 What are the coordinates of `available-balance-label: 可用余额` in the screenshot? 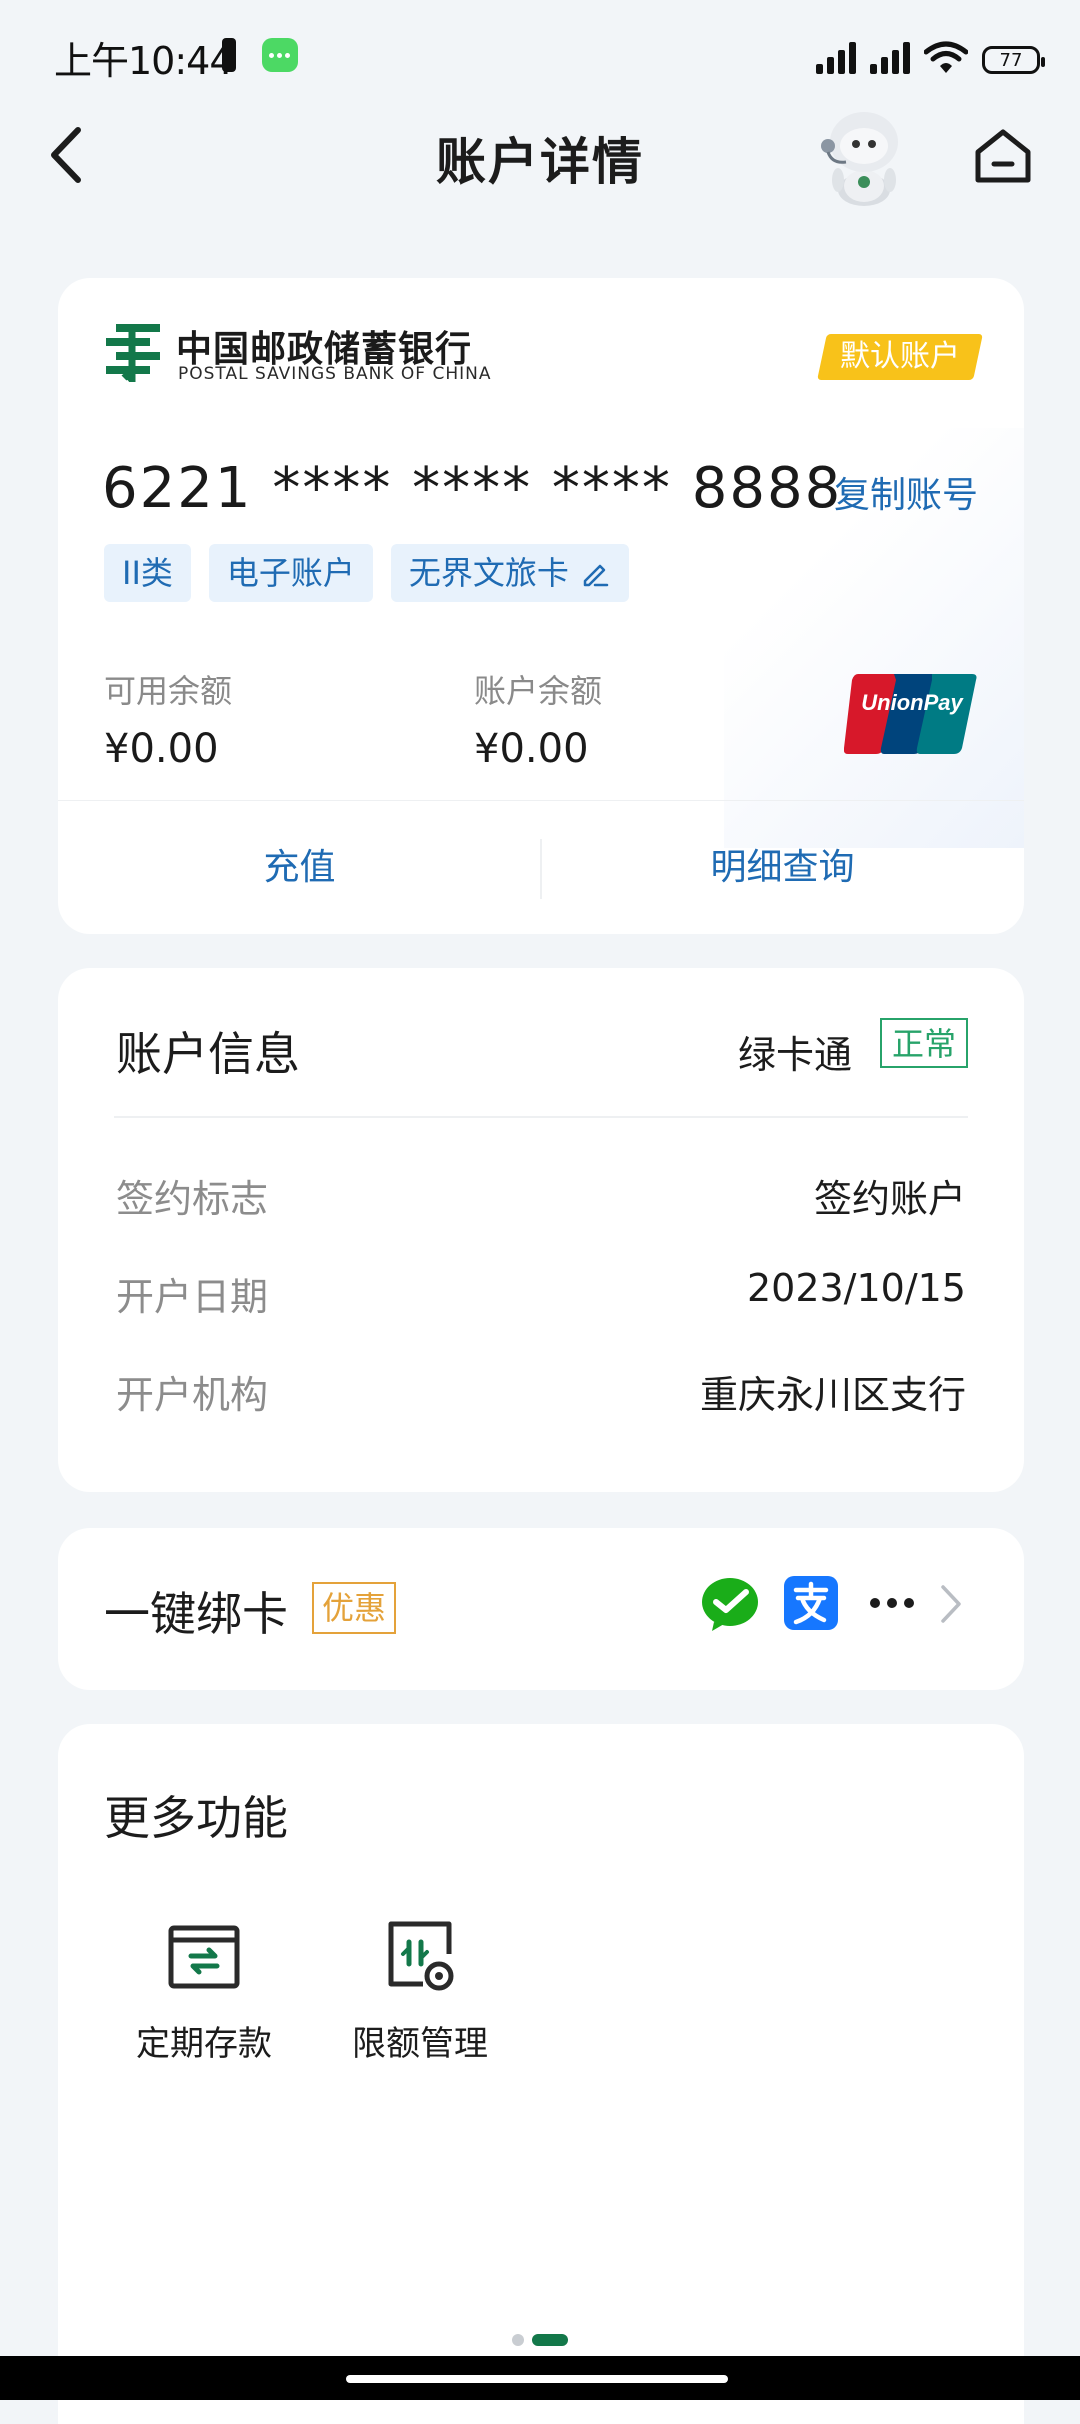 It's located at (168, 691).